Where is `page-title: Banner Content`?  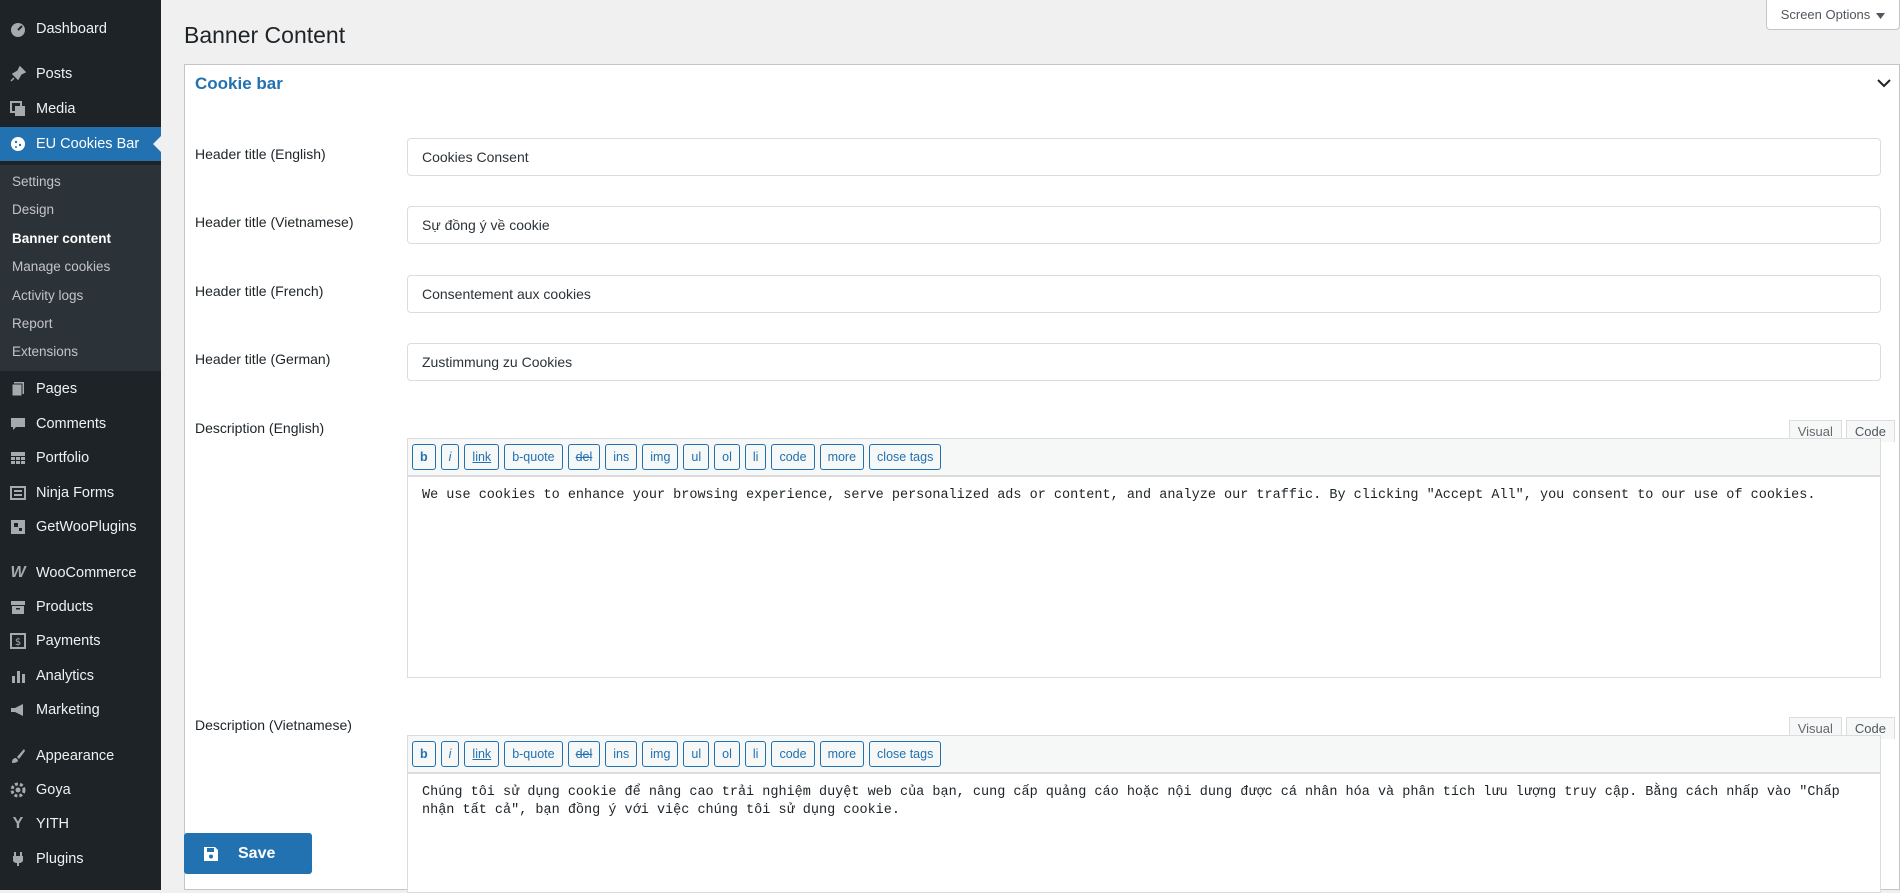
page-title: Banner Content is located at coordinates (265, 35).